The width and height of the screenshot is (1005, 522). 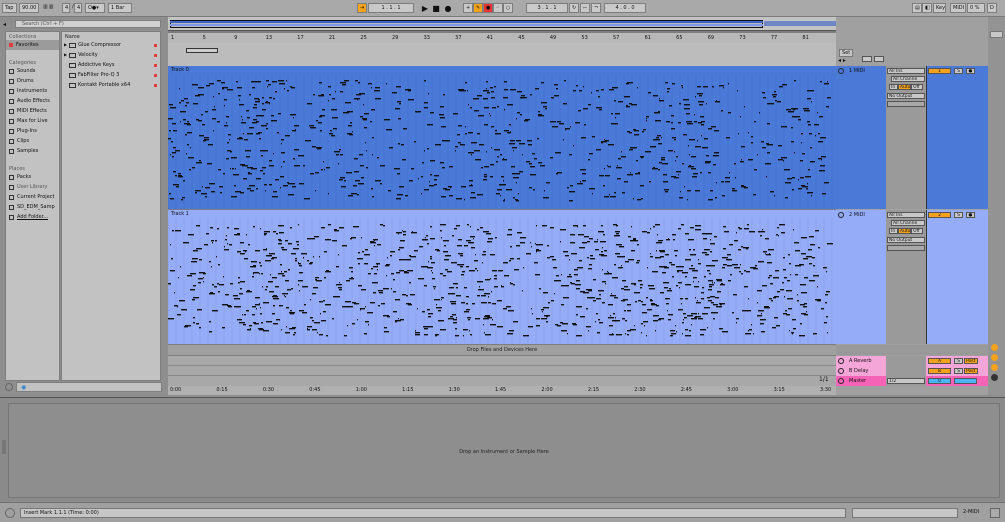 What do you see at coordinates (51, 8) in the screenshot?
I see `metronome-icon: ▥▥` at bounding box center [51, 8].